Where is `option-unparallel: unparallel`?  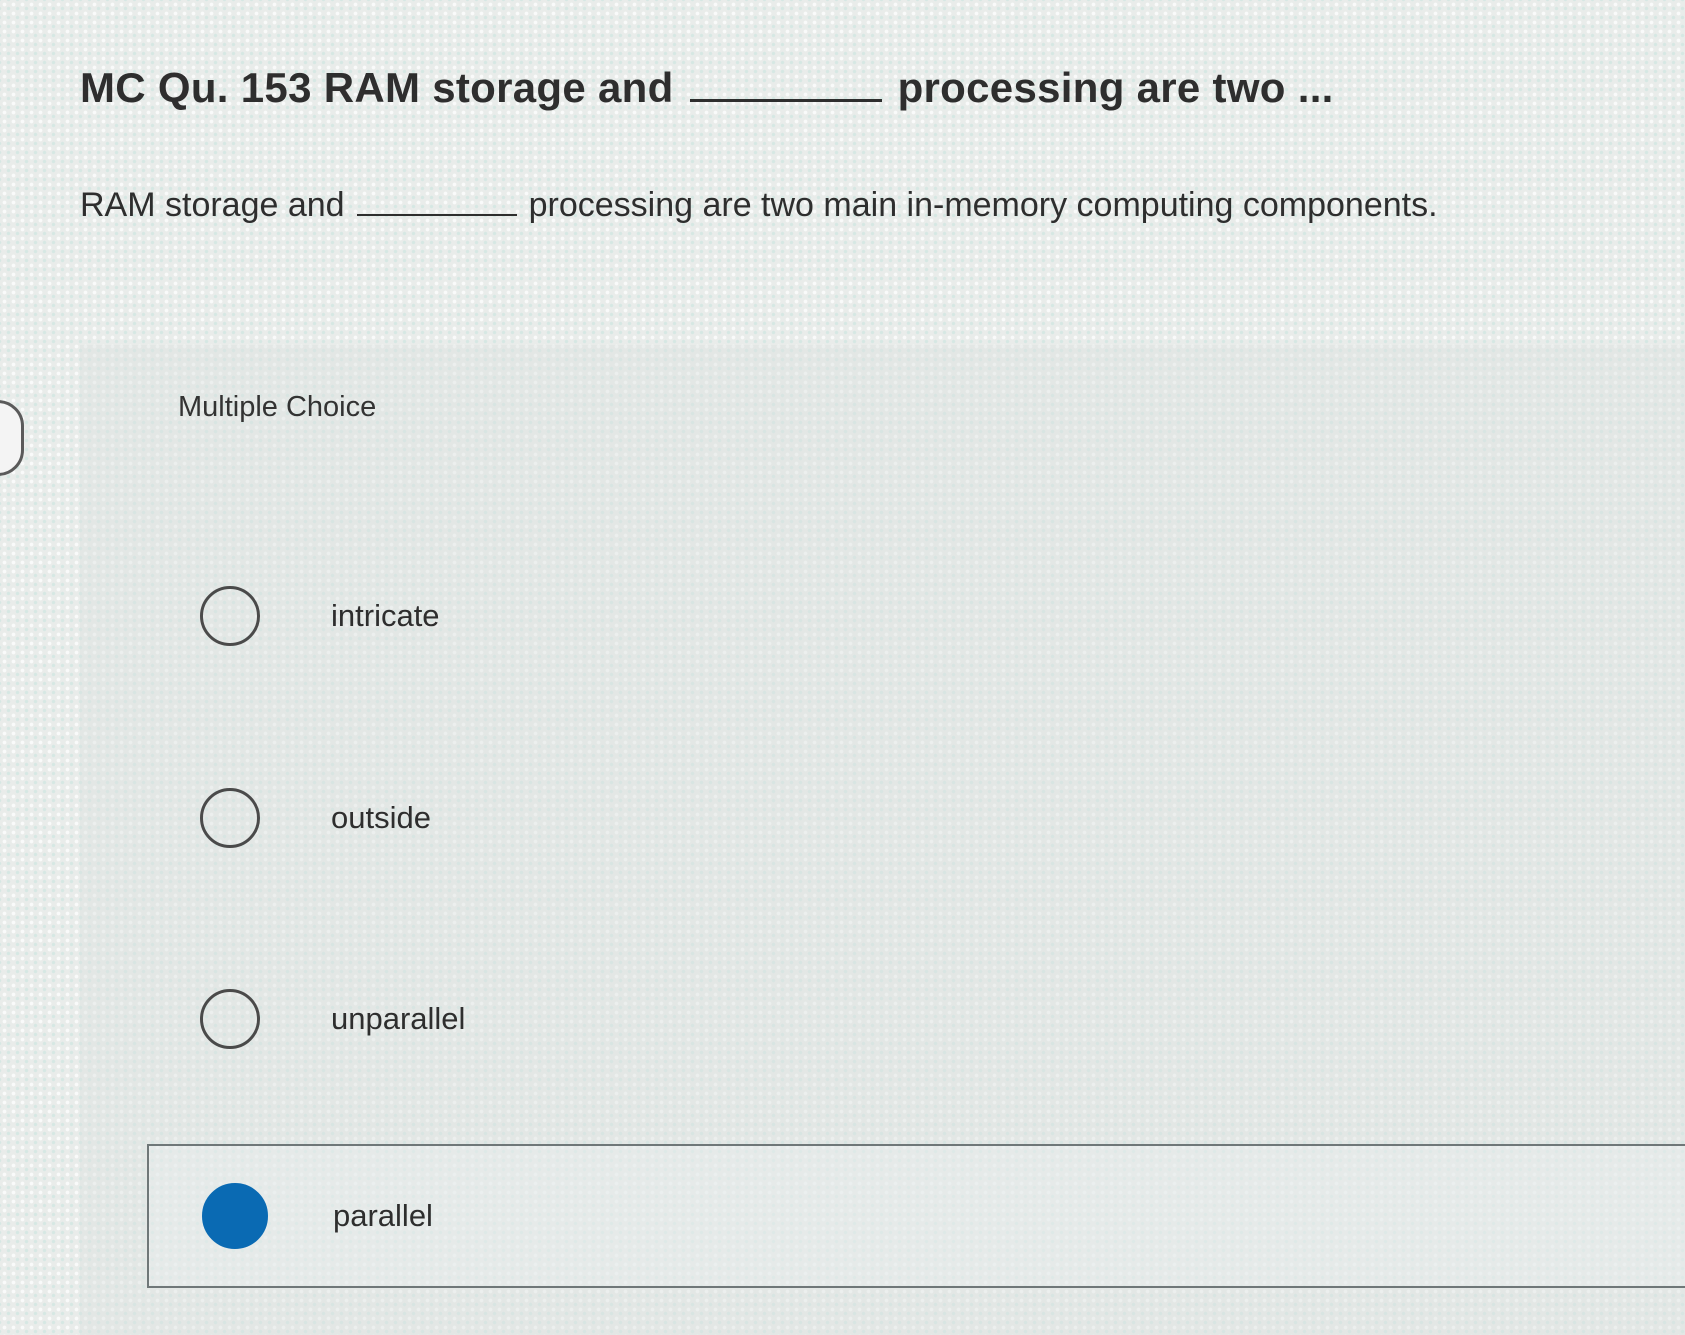 option-unparallel: unparallel is located at coordinates (916, 1019).